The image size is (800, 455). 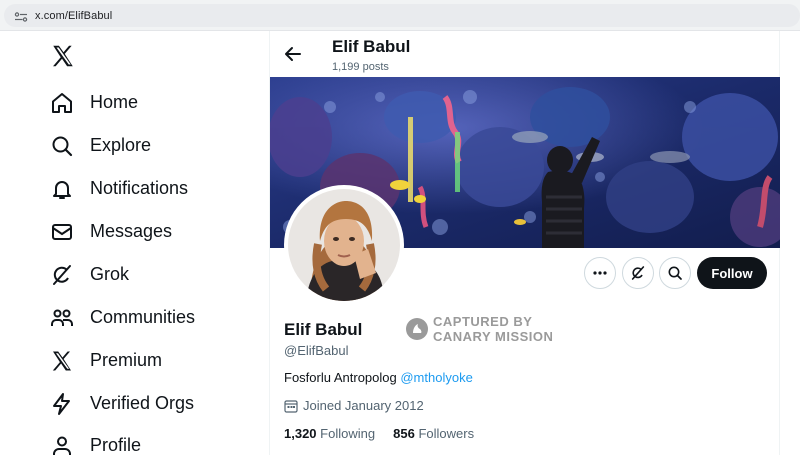 I want to click on avatar-photo, so click(x=344, y=245).